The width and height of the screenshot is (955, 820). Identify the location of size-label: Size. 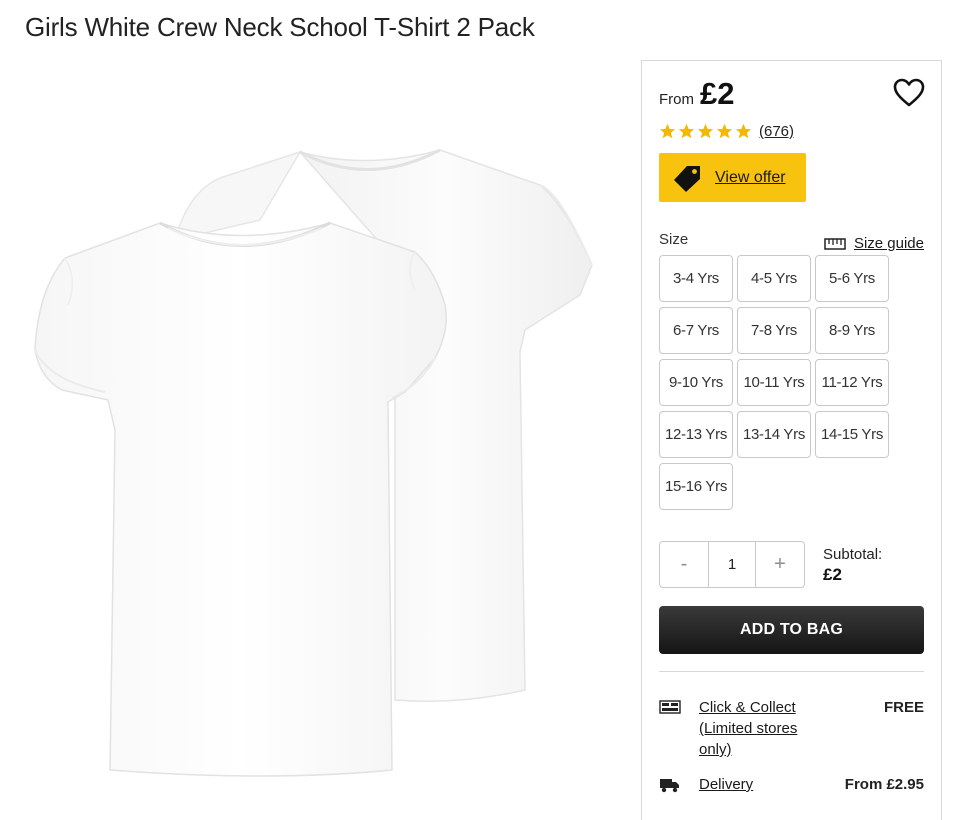
(674, 239).